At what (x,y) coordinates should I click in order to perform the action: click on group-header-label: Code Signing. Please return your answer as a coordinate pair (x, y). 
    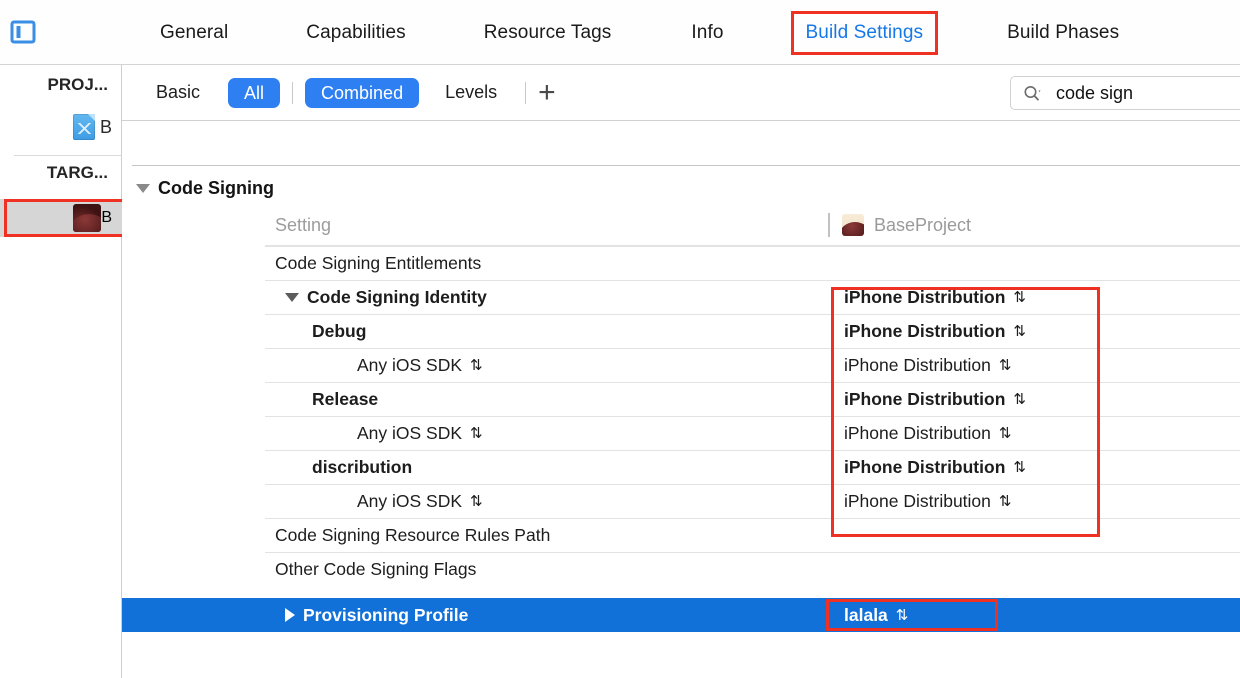
    Looking at the image, I should click on (216, 187).